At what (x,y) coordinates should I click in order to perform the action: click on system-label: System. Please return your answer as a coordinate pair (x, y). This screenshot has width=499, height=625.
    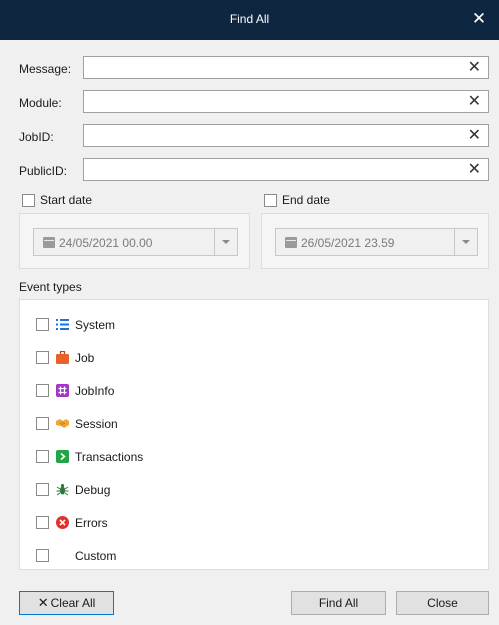
    Looking at the image, I should click on (95, 325).